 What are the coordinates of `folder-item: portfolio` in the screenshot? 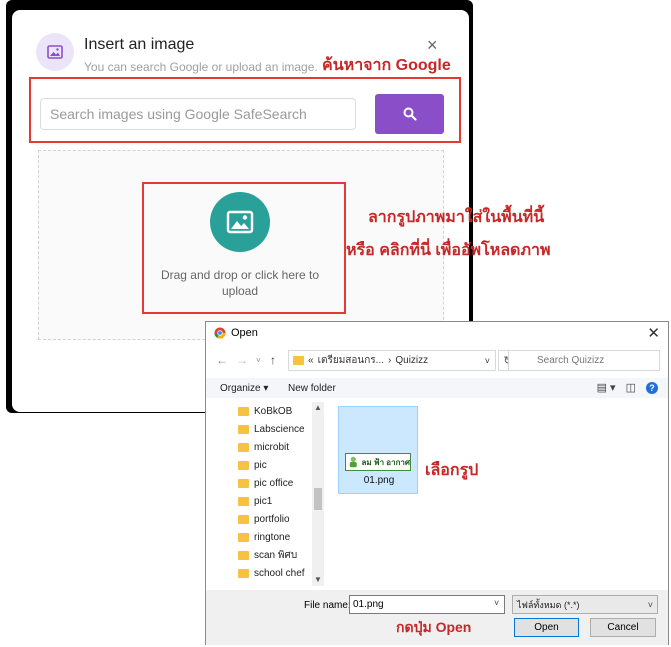 It's located at (266, 519).